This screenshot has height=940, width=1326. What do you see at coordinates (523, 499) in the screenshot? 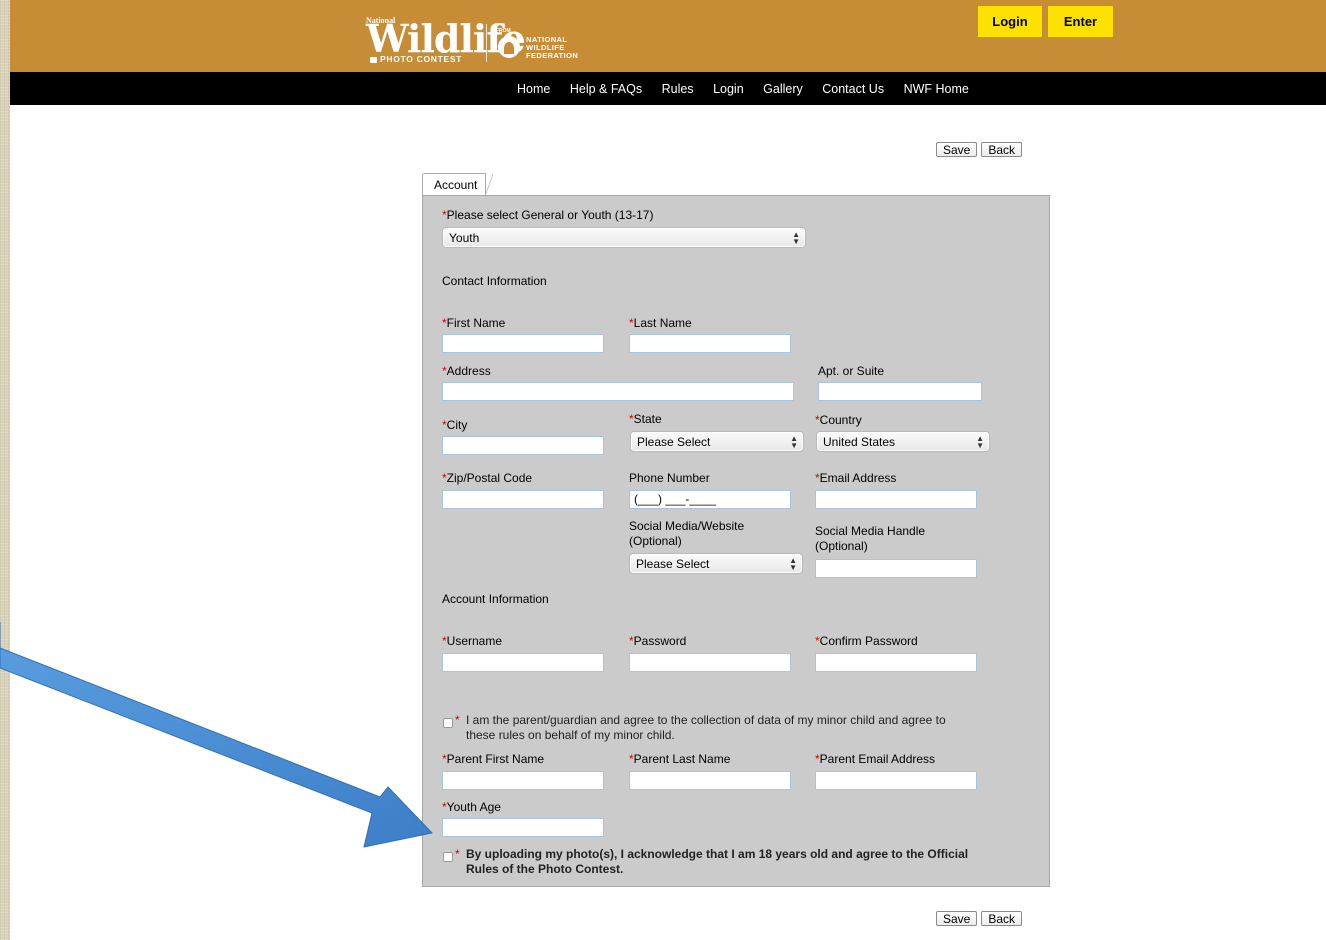
I see `zip-input` at bounding box center [523, 499].